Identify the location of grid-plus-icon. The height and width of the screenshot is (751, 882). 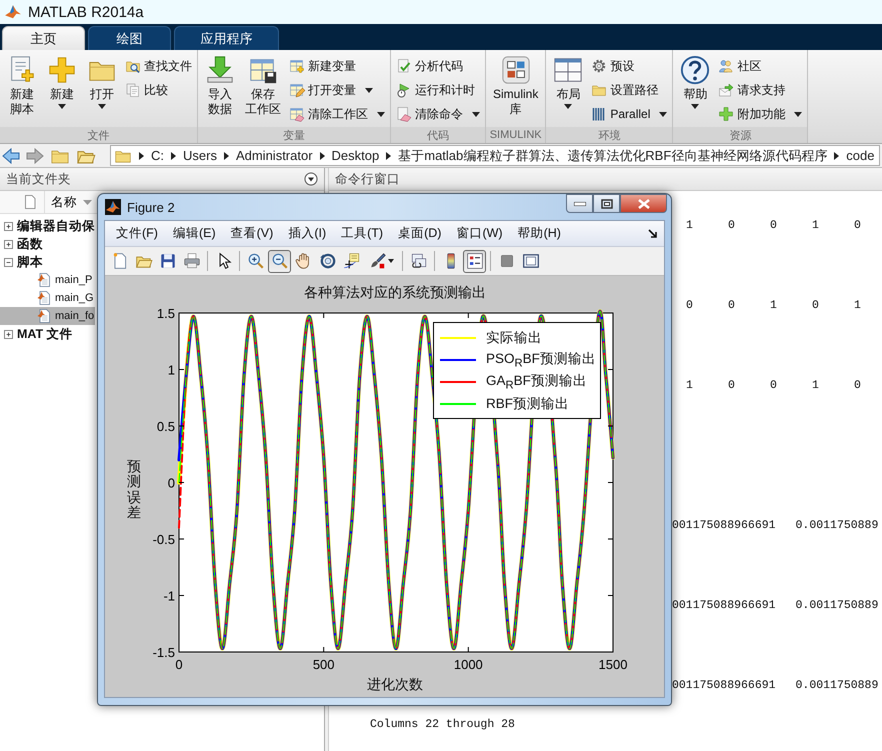
(297, 66).